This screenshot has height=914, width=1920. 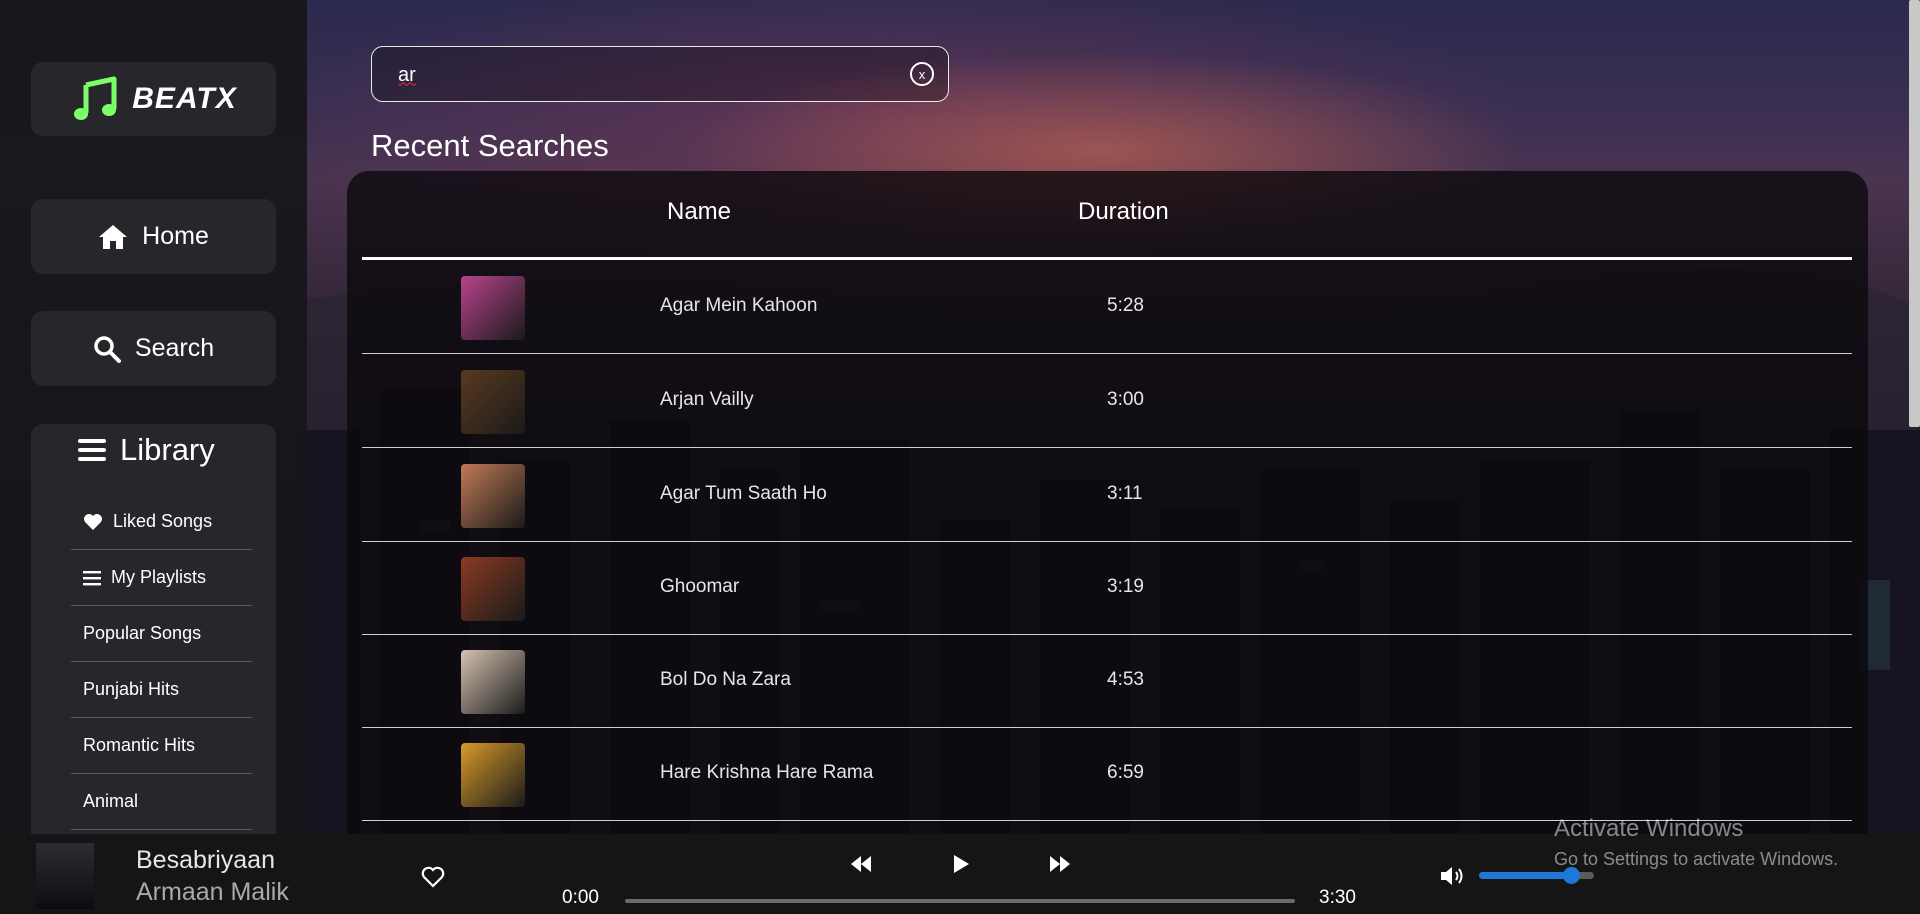 What do you see at coordinates (1123, 211) in the screenshot?
I see `column-header-duration: Duration` at bounding box center [1123, 211].